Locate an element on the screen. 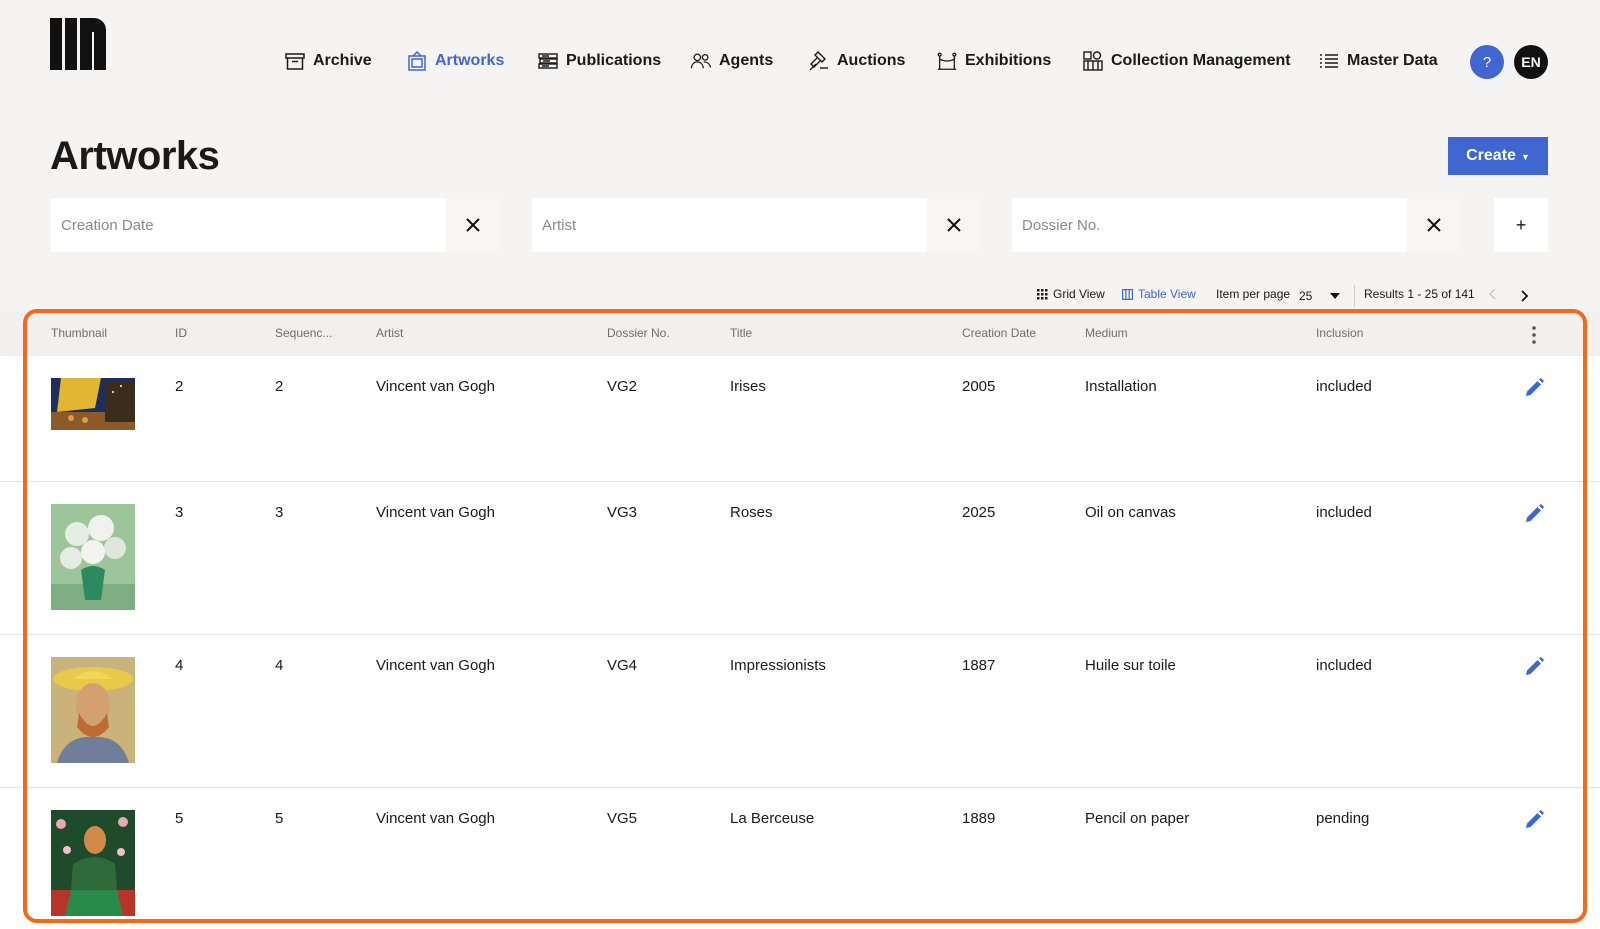  col-creation-date: Creation Date is located at coordinates (999, 333).